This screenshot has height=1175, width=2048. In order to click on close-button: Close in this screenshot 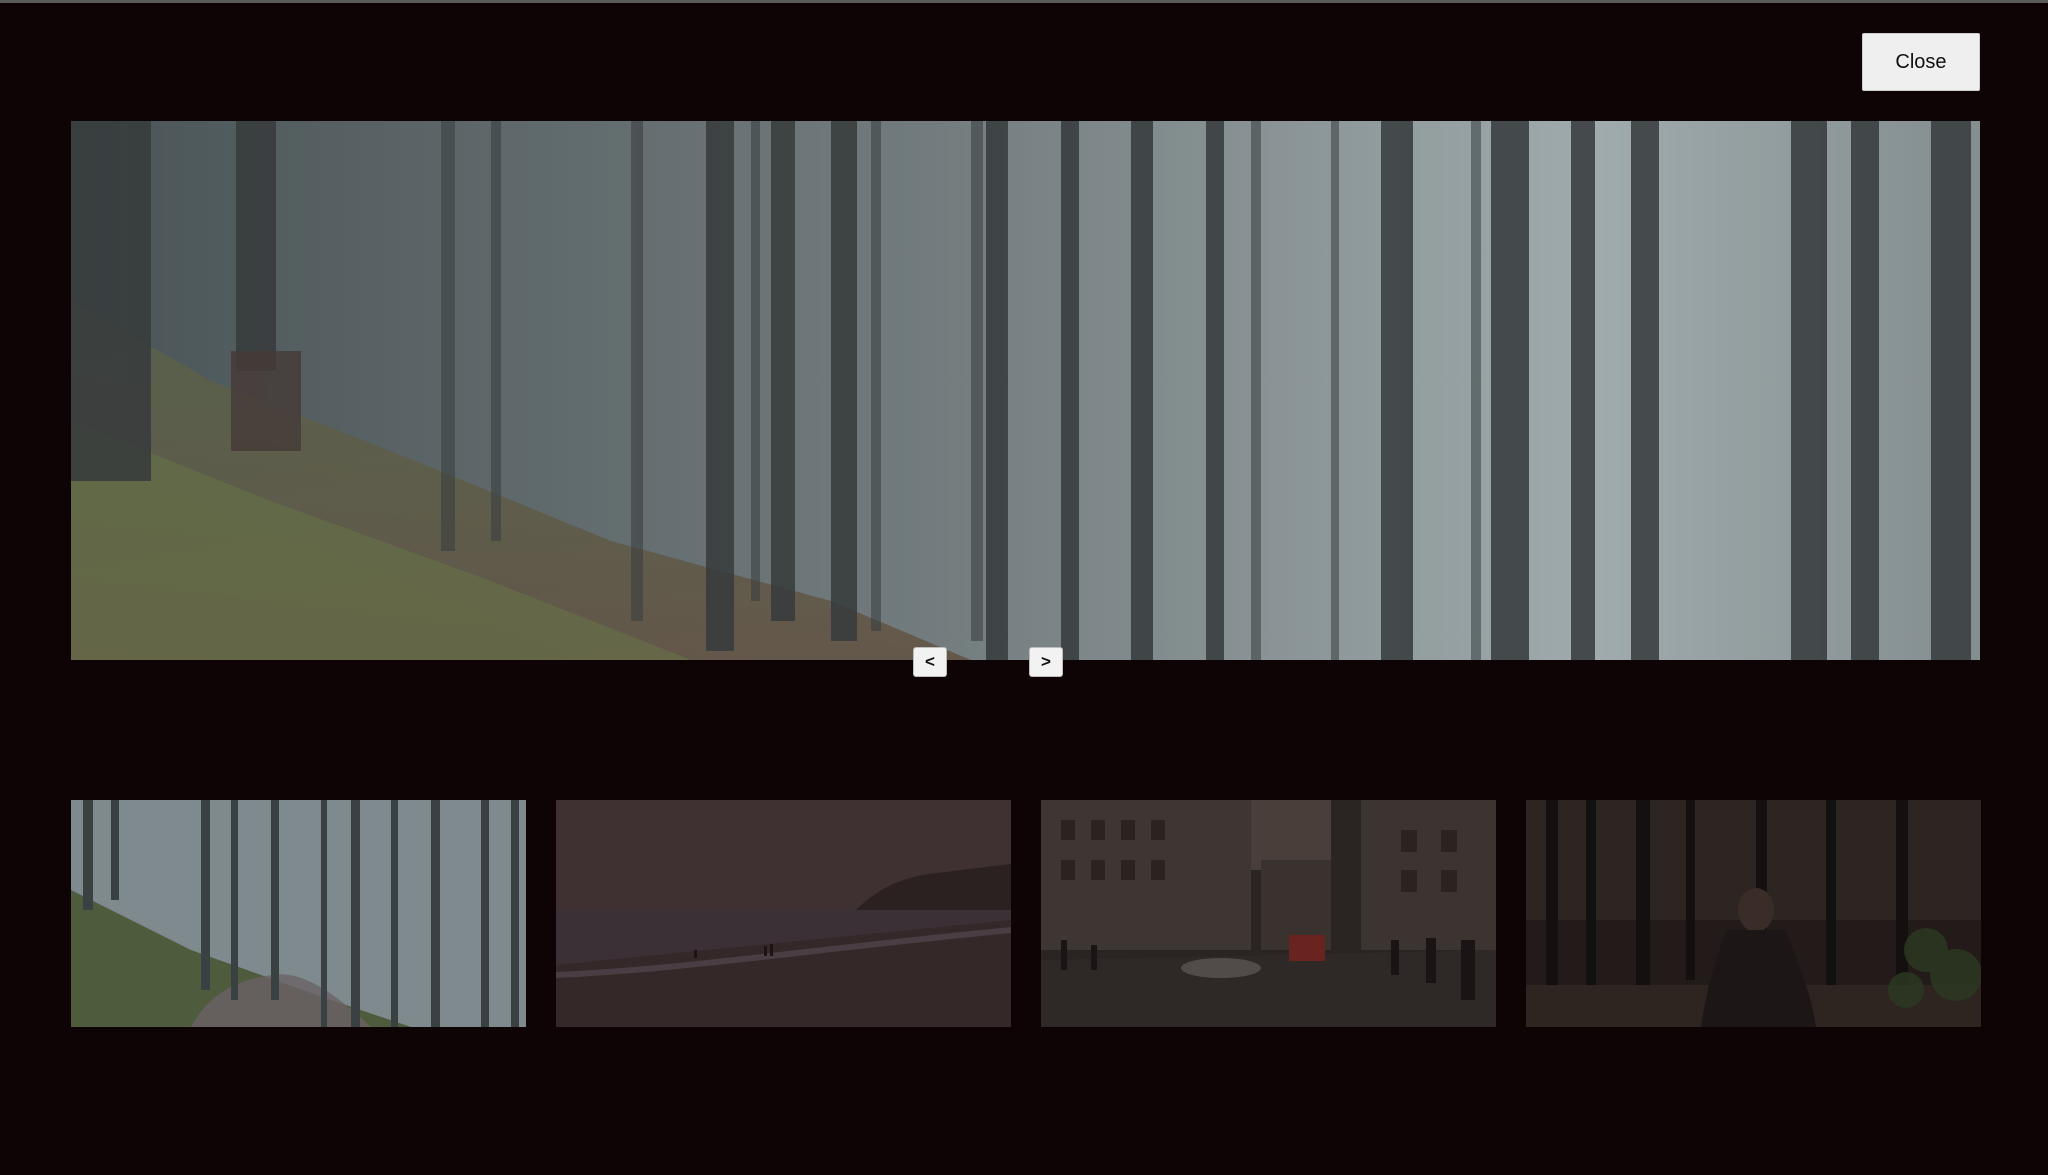, I will do `click(1921, 62)`.